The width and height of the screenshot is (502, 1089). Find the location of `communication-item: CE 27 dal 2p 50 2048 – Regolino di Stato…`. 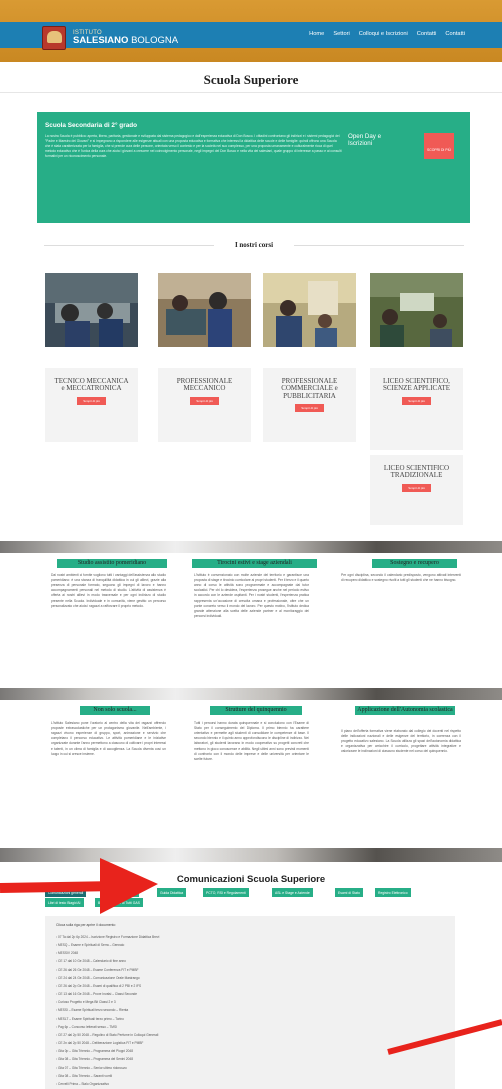

communication-item: CE 27 dal 2p 50 2048 – Regolino di Stato… is located at coordinates (107, 1035).